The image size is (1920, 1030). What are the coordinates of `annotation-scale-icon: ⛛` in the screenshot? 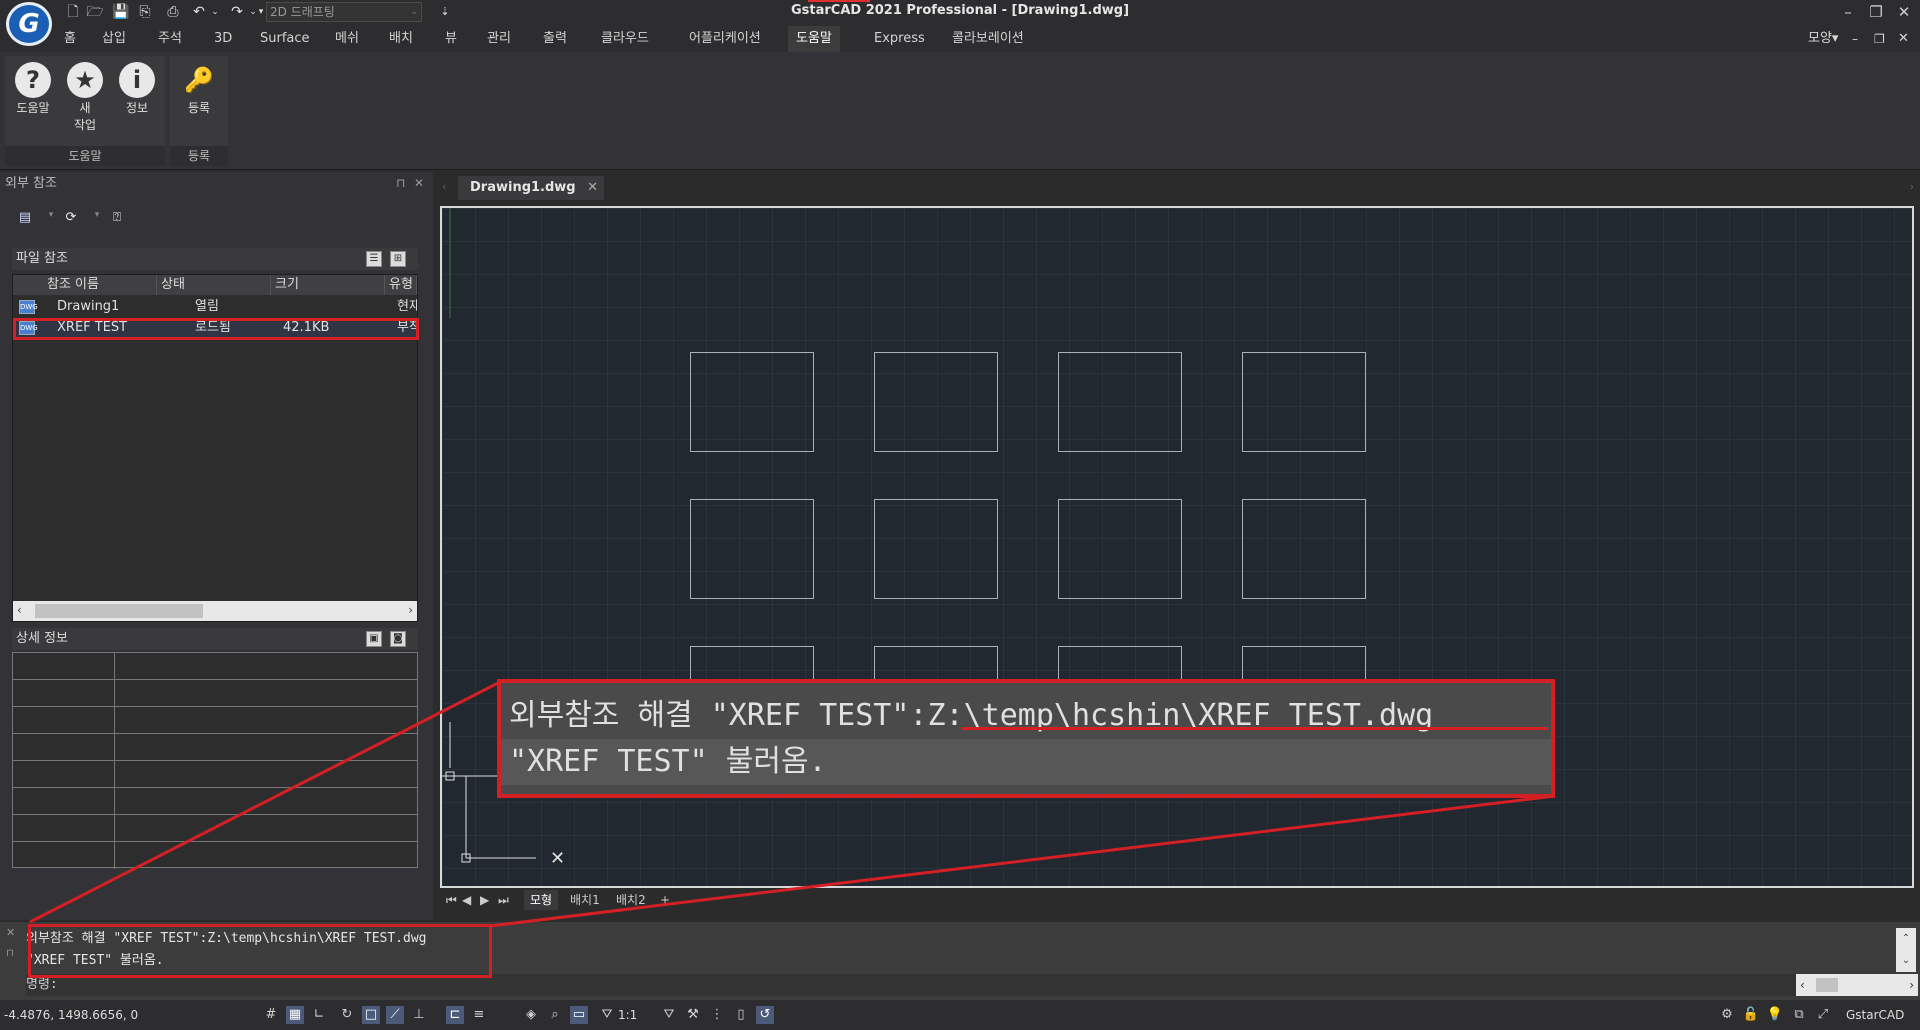 It's located at (607, 1015).